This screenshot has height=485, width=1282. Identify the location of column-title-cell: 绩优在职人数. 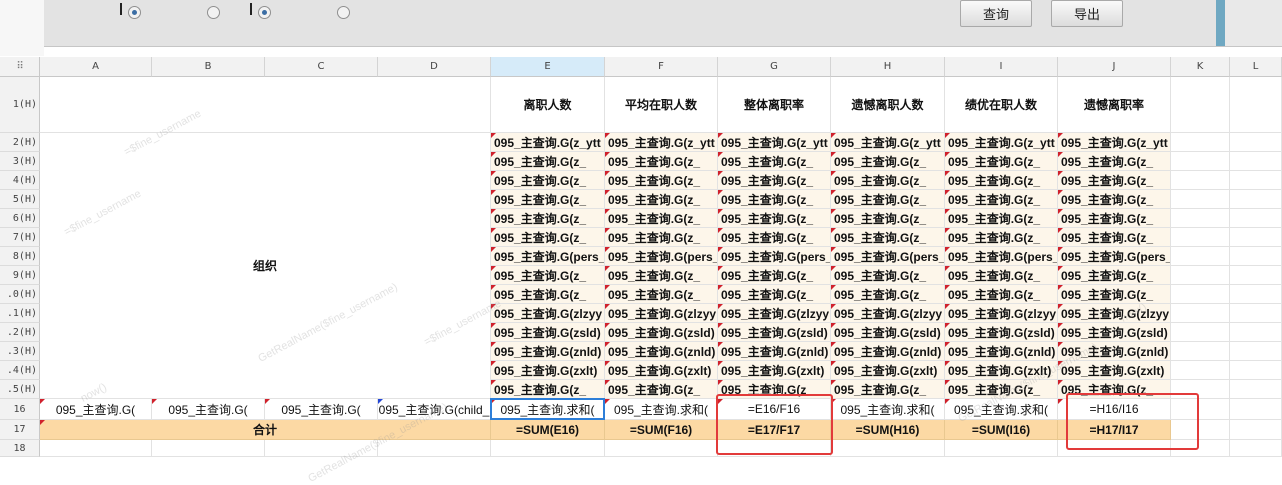
(1001, 105).